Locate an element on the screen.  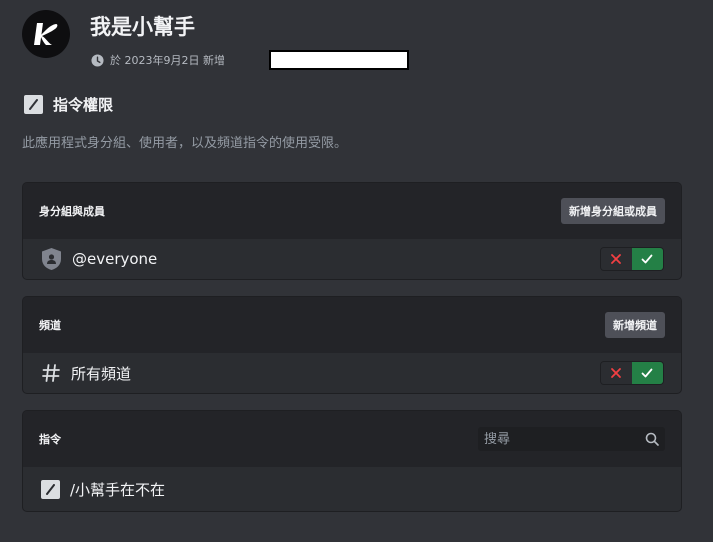
k-logo-icon is located at coordinates (46, 34).